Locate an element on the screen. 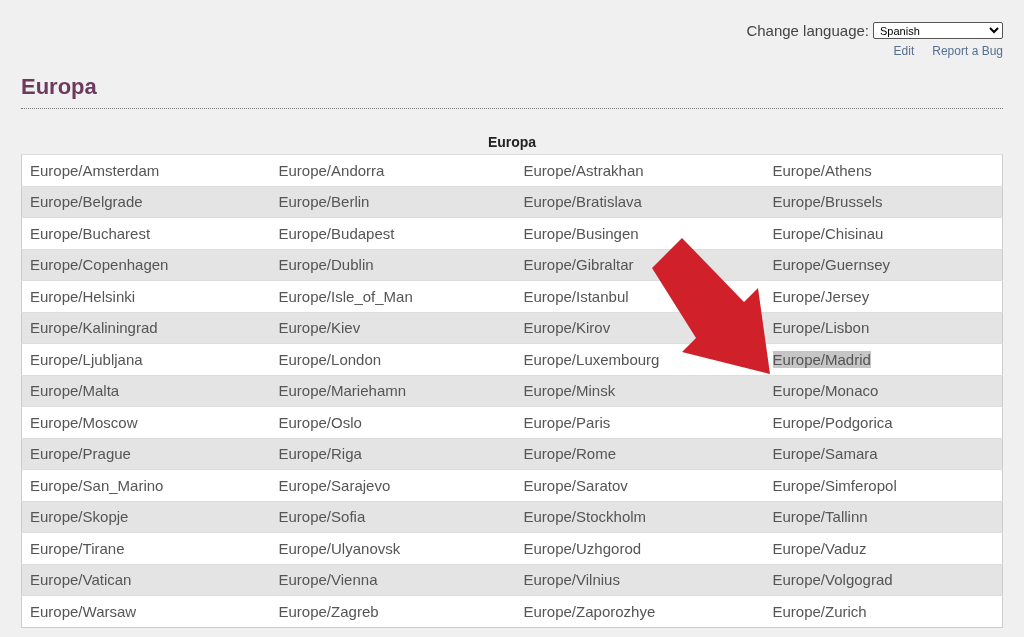 Image resolution: width=1024 pixels, height=637 pixels. timezone-cell: Europe/Belgrade is located at coordinates (86, 202).